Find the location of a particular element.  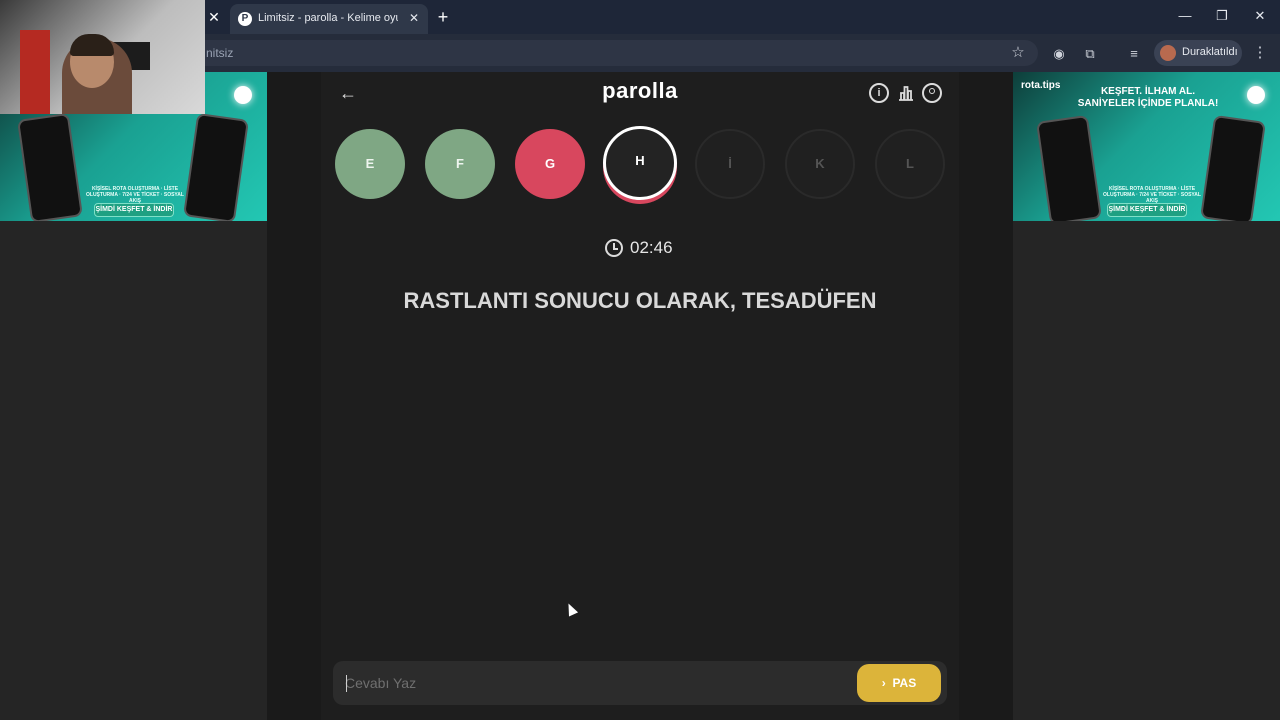

chevron-right-icon: › is located at coordinates (887, 683).